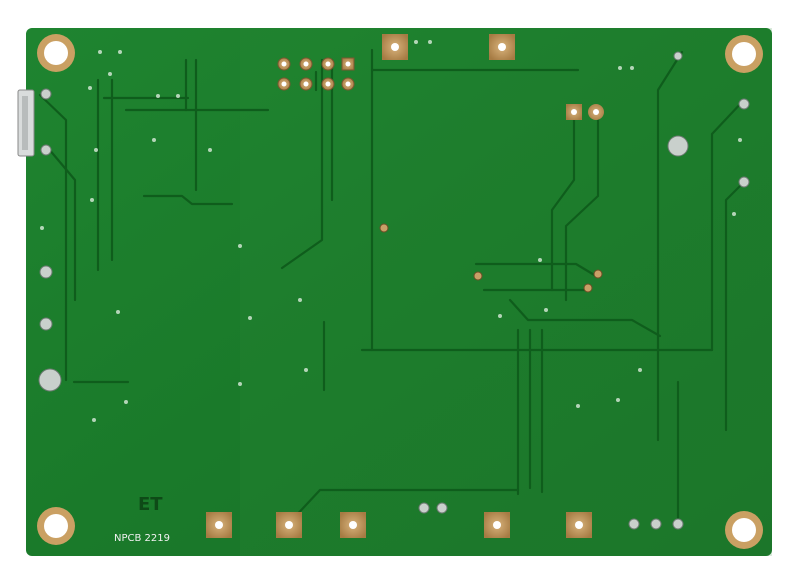  I want to click on silkscreen-logo: ET, so click(150, 504).